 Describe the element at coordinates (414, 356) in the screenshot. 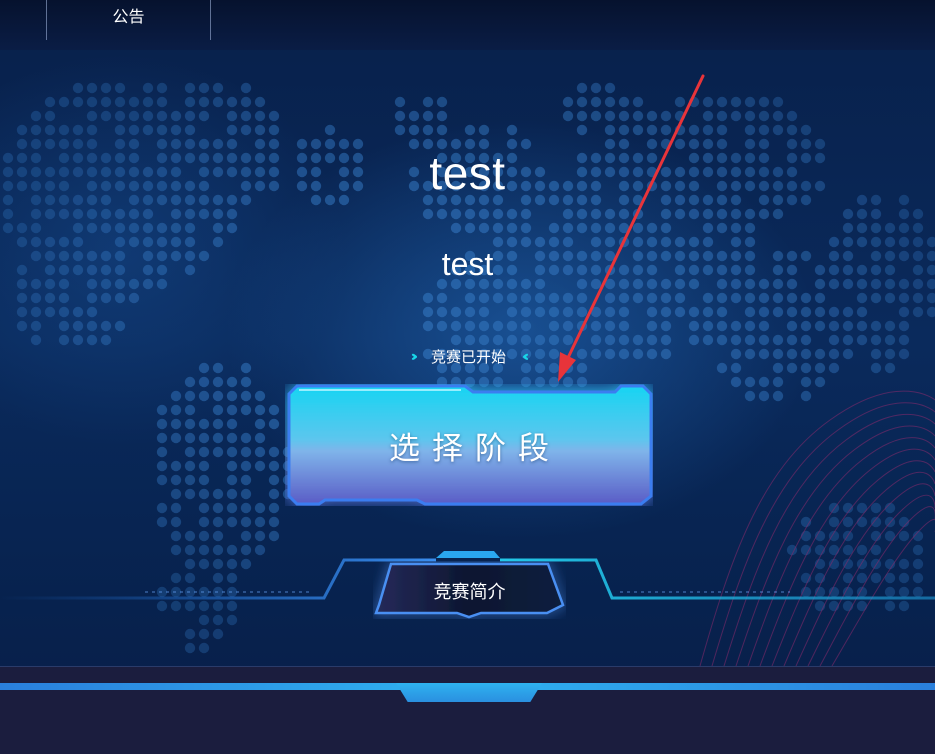

I see `double-right-chevron-icon: ›››` at that location.